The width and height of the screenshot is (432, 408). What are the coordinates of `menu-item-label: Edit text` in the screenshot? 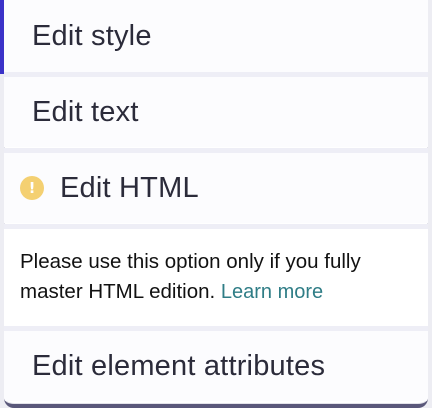 It's located at (85, 111).